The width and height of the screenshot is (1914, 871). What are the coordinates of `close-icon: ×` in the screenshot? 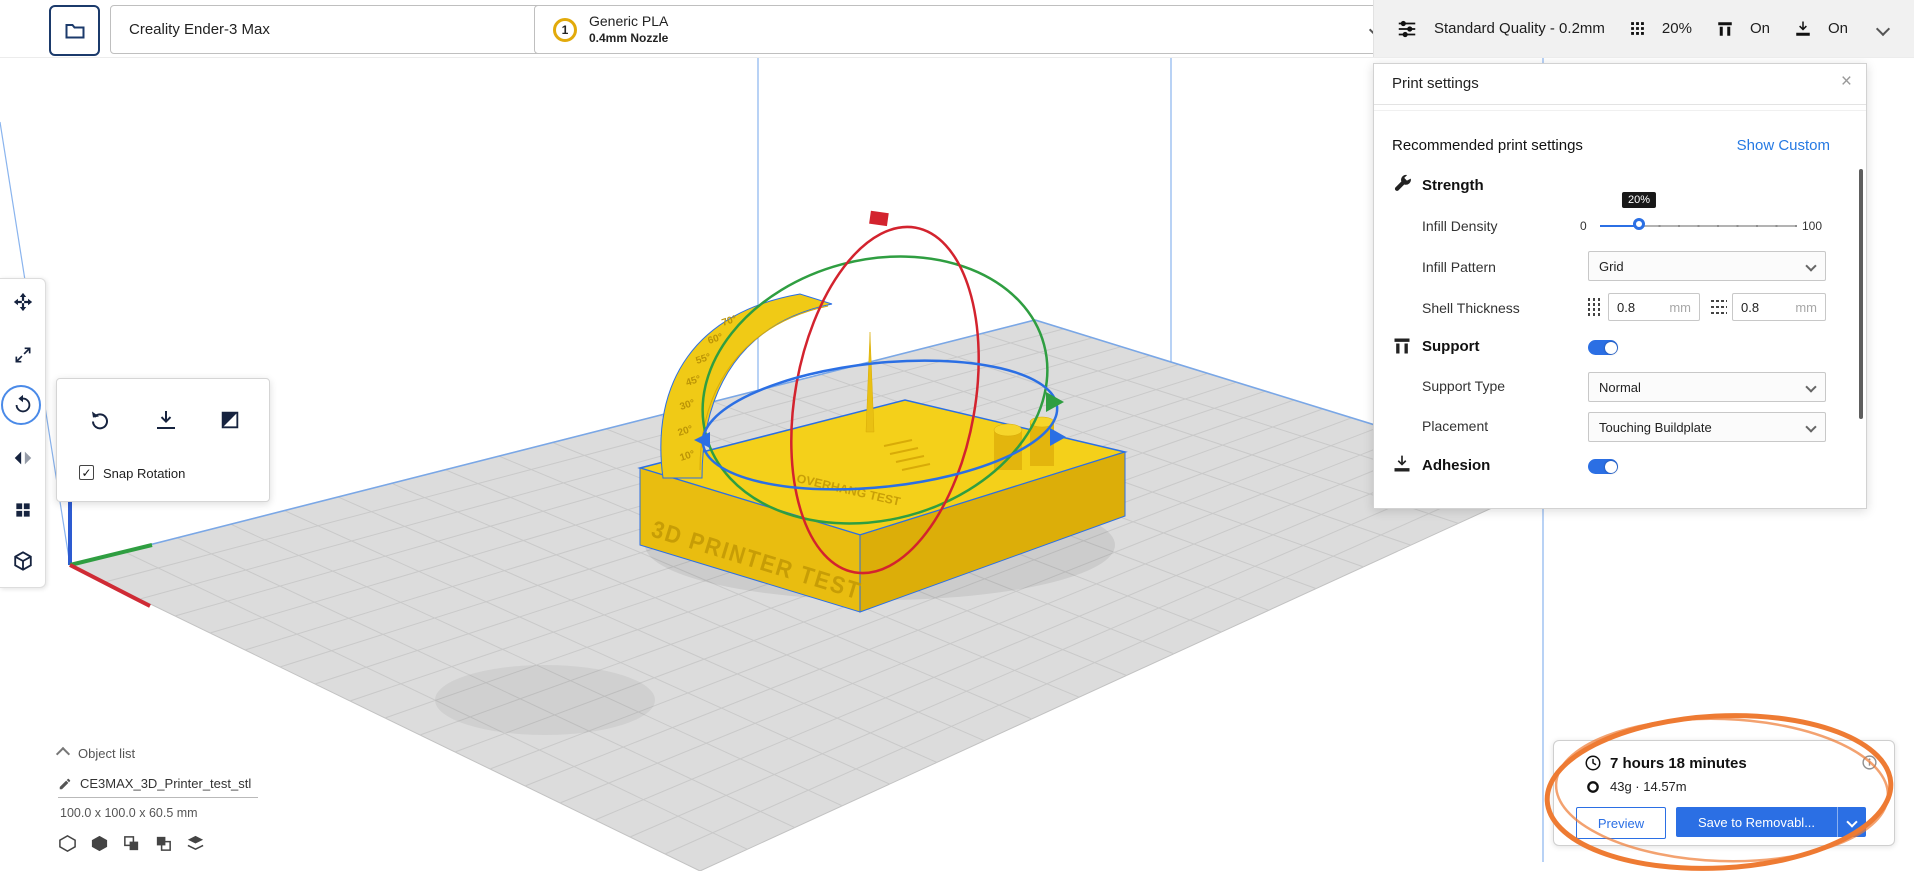 It's located at (1846, 82).